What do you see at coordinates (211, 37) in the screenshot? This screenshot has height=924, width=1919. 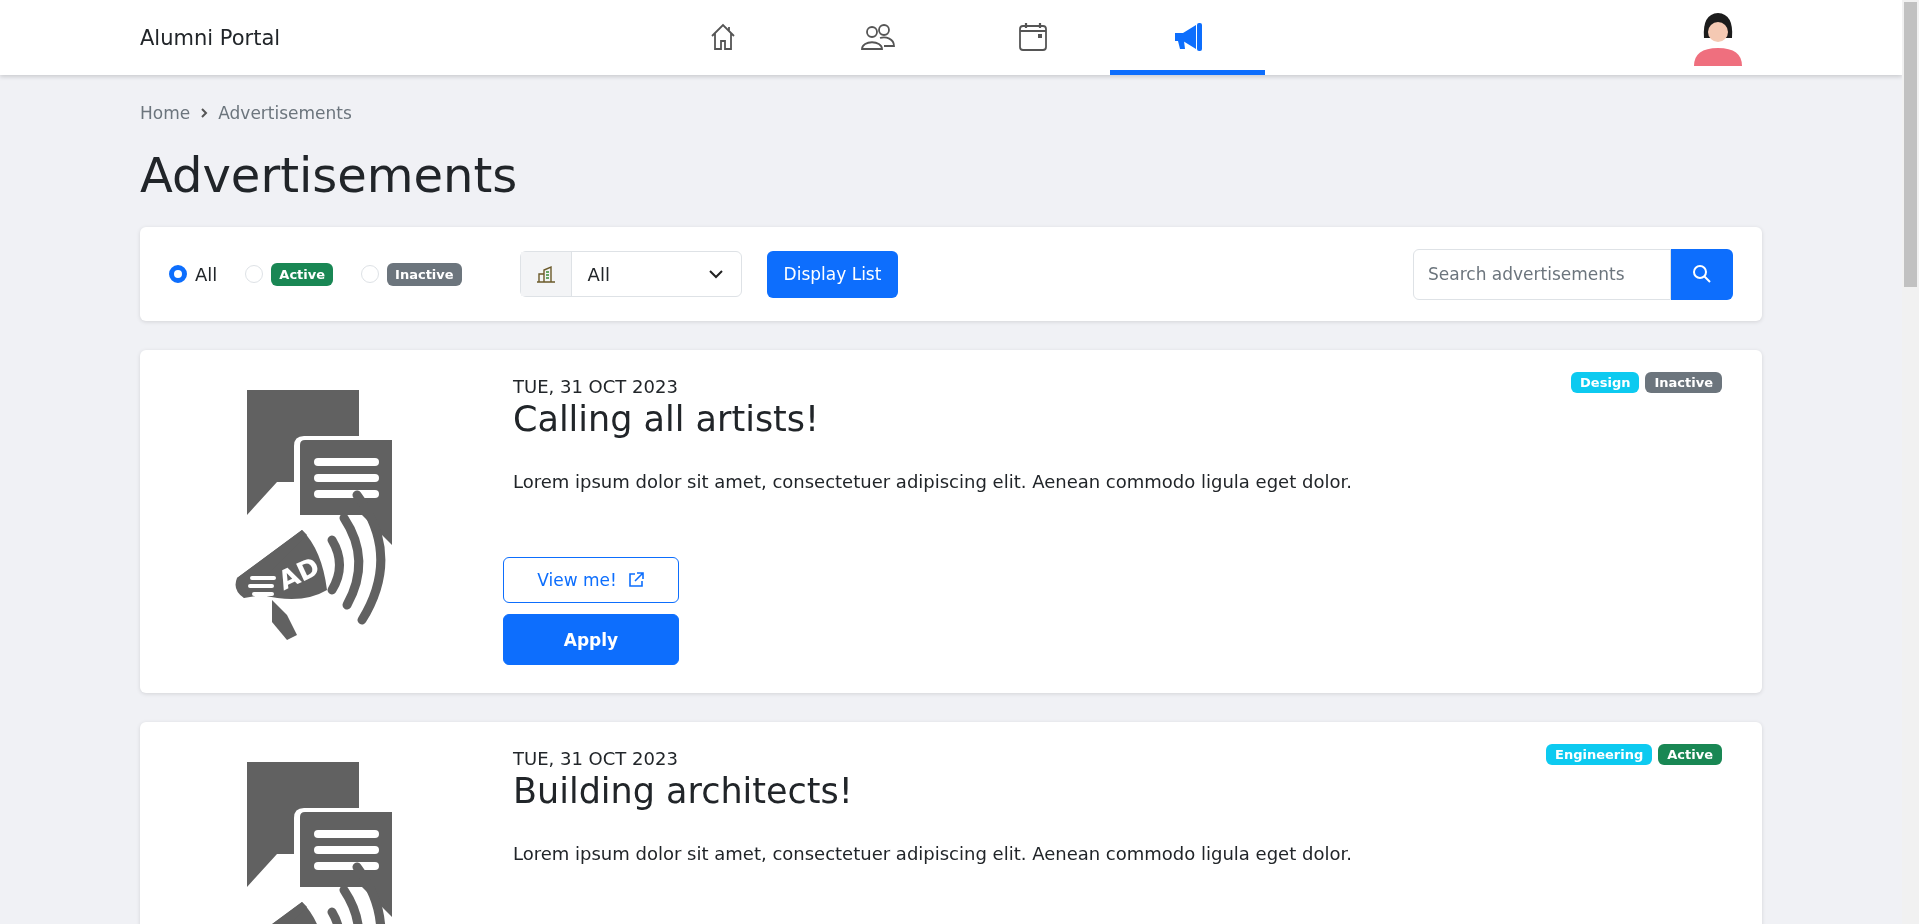 I see `brand-title: Alumni Portal` at bounding box center [211, 37].